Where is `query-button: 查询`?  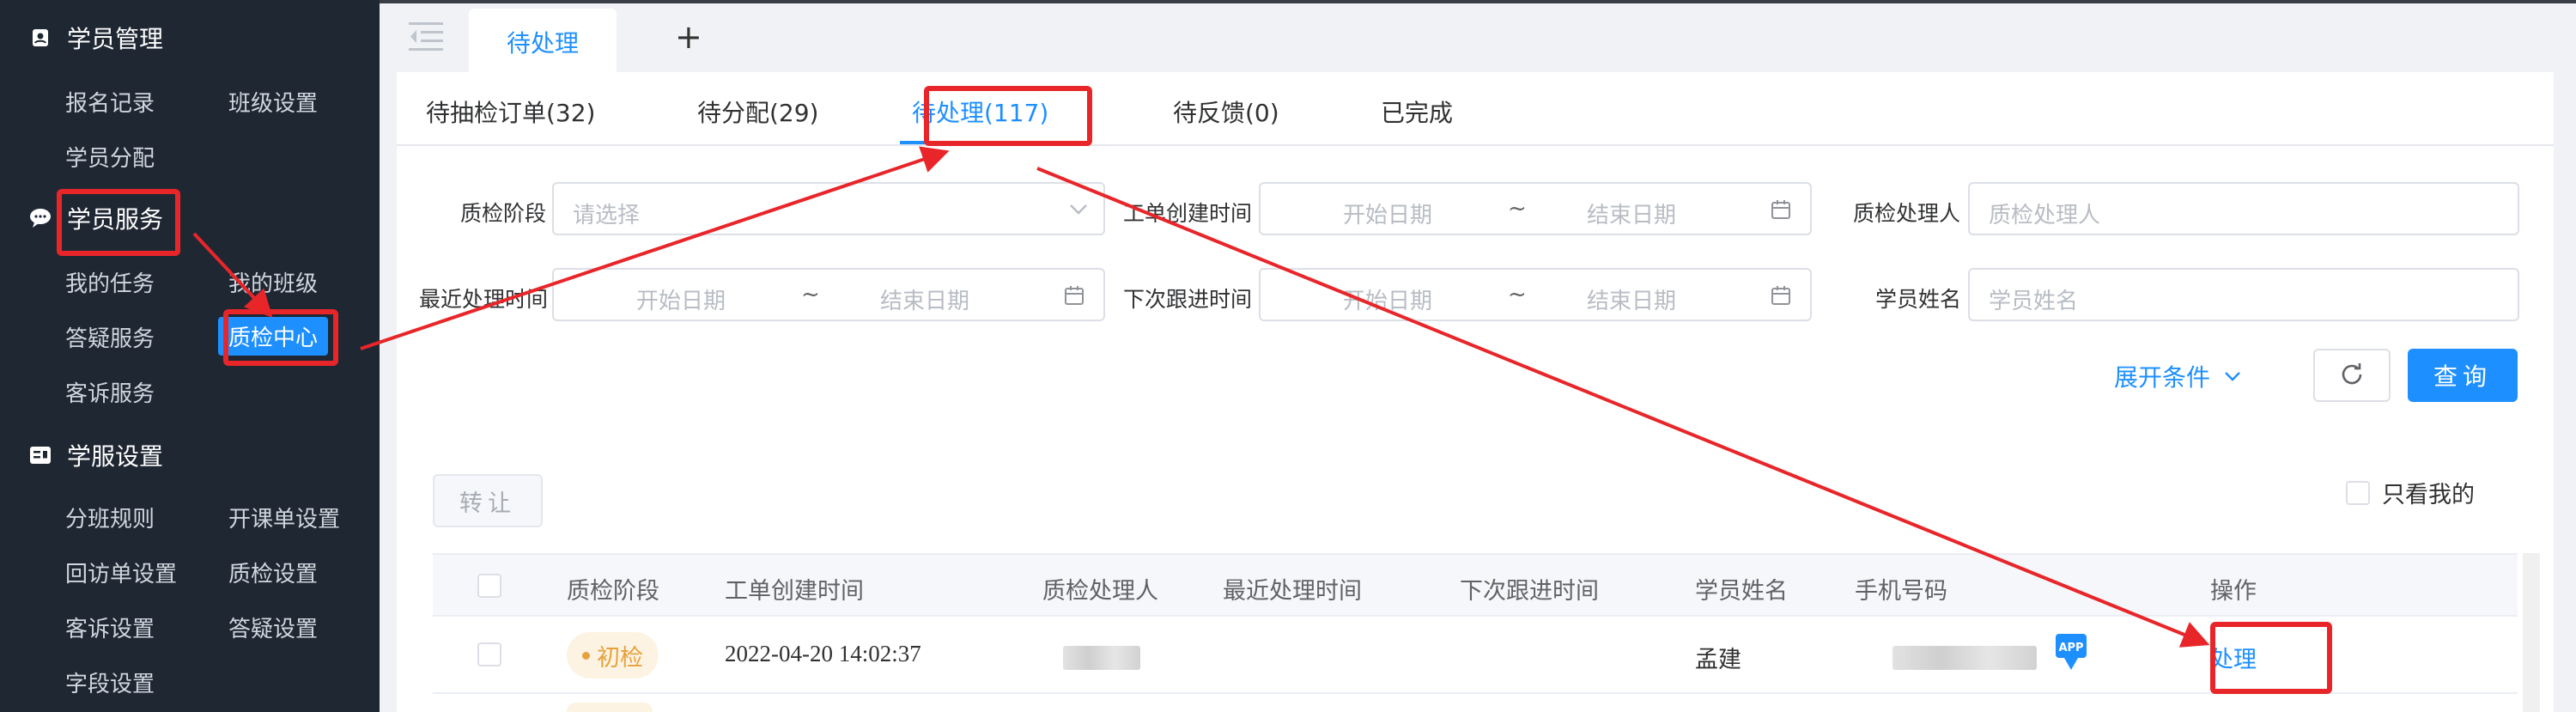 query-button: 查询 is located at coordinates (2463, 375).